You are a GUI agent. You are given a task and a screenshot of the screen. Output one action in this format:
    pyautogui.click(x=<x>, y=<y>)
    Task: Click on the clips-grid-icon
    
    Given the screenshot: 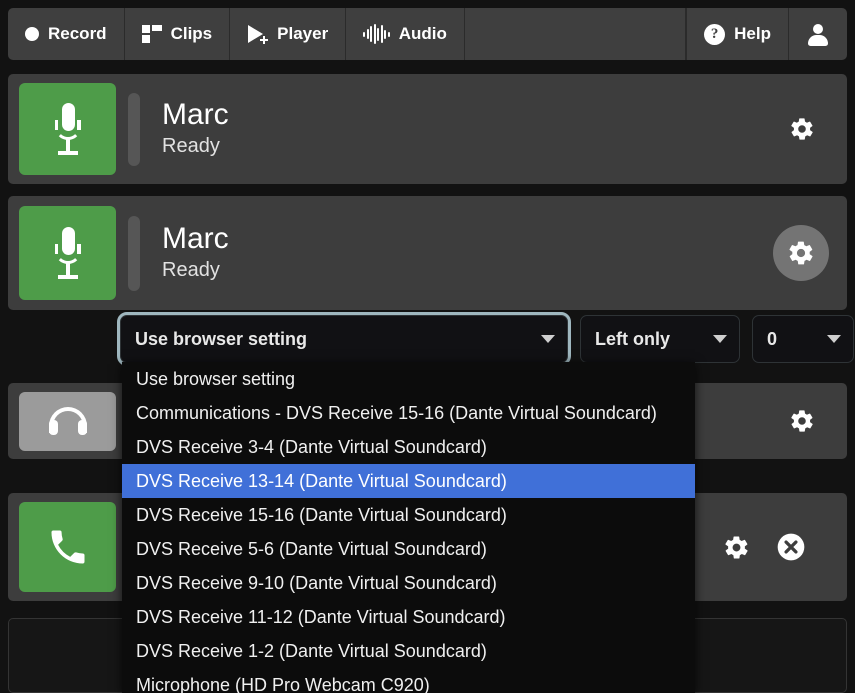 What is the action you would take?
    pyautogui.click(x=151, y=34)
    